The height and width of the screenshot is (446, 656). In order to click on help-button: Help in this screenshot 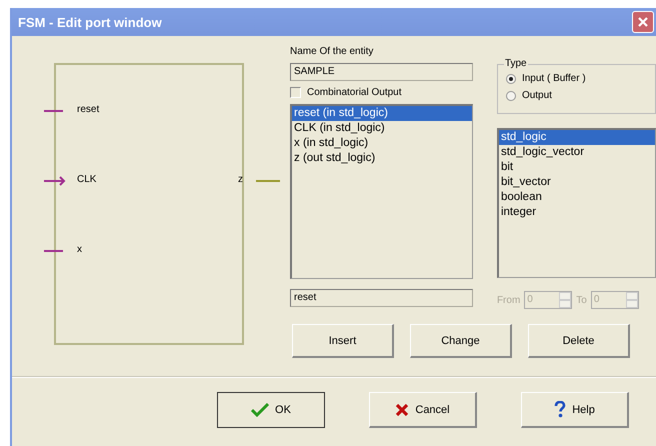, I will do `click(575, 410)`.